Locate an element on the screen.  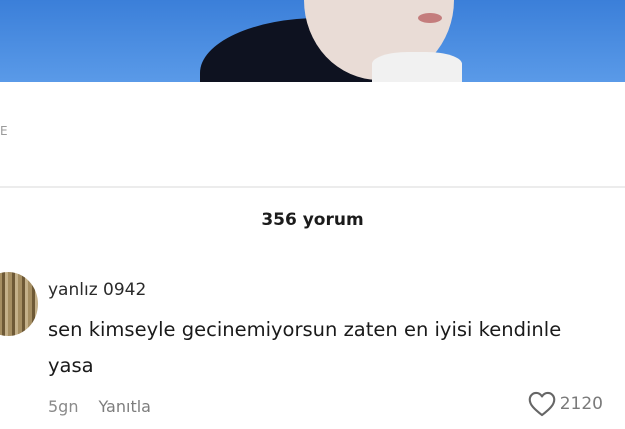
section-divider is located at coordinates (312, 187).